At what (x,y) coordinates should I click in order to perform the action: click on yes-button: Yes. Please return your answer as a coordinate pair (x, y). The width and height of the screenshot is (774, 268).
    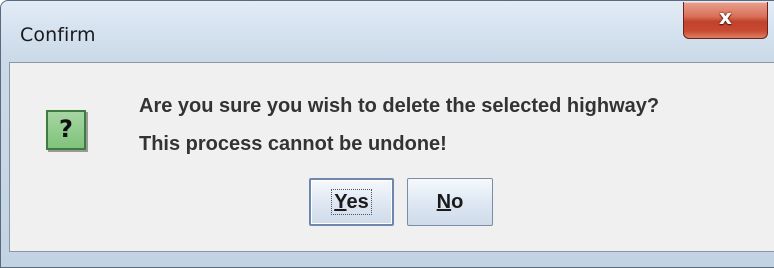
    Looking at the image, I should click on (351, 202).